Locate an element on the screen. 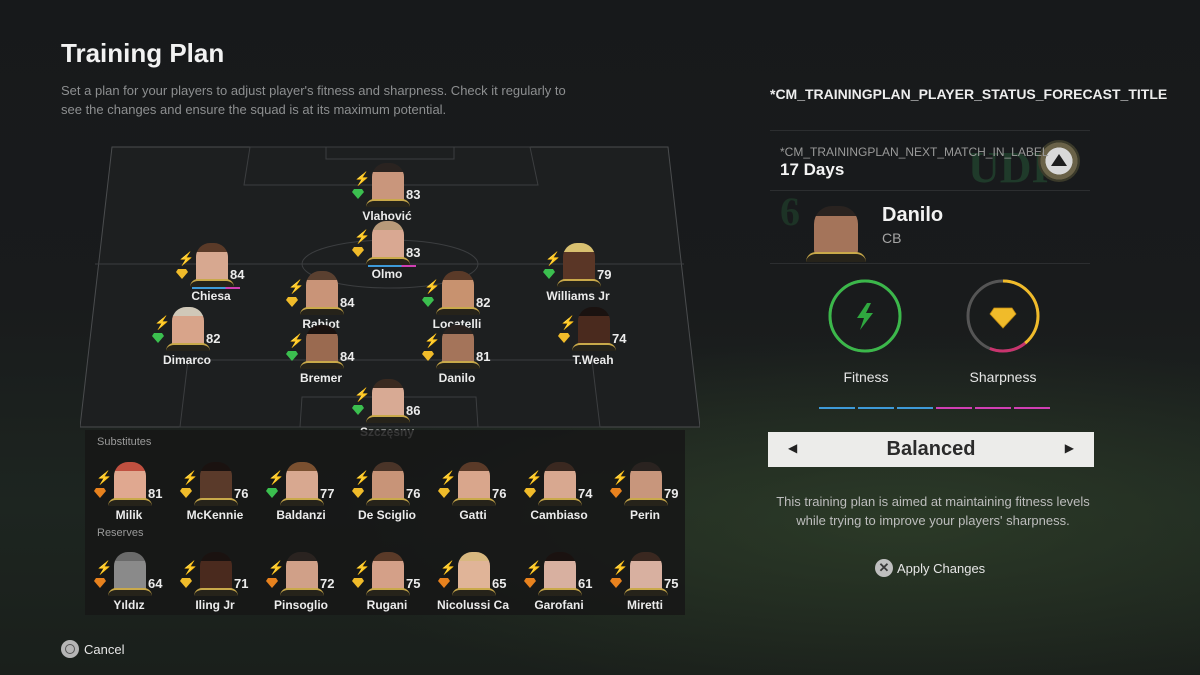 The image size is (1200, 675). circle-button-icon is located at coordinates (70, 649).